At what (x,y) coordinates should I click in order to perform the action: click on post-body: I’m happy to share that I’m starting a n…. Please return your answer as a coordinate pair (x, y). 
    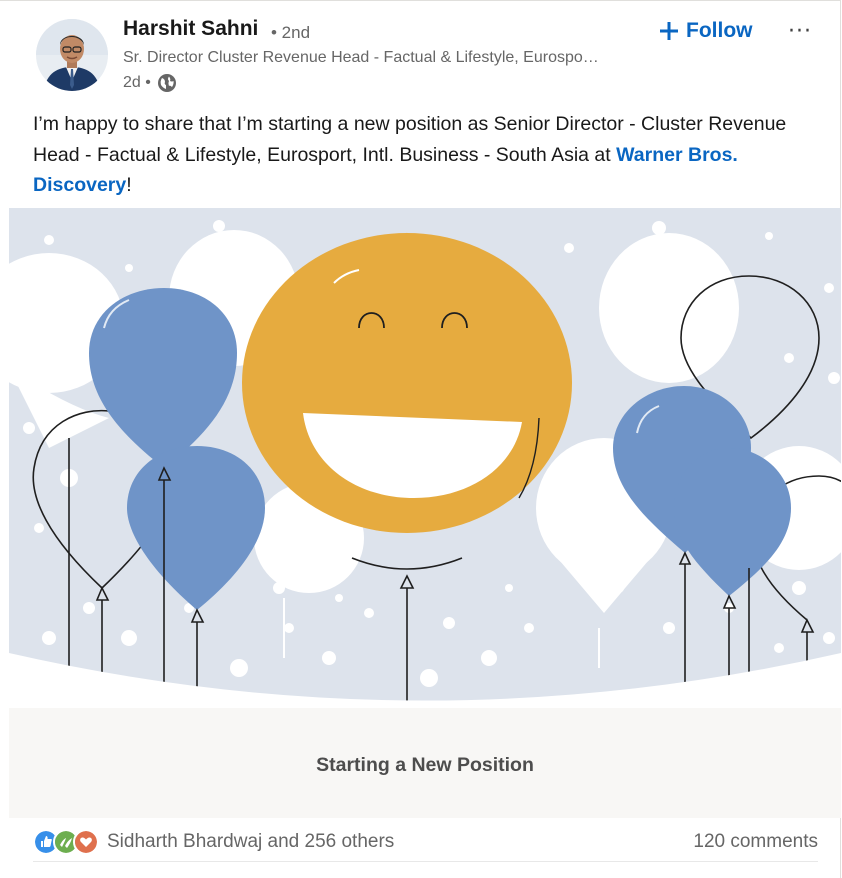
    Looking at the image, I should click on (428, 155).